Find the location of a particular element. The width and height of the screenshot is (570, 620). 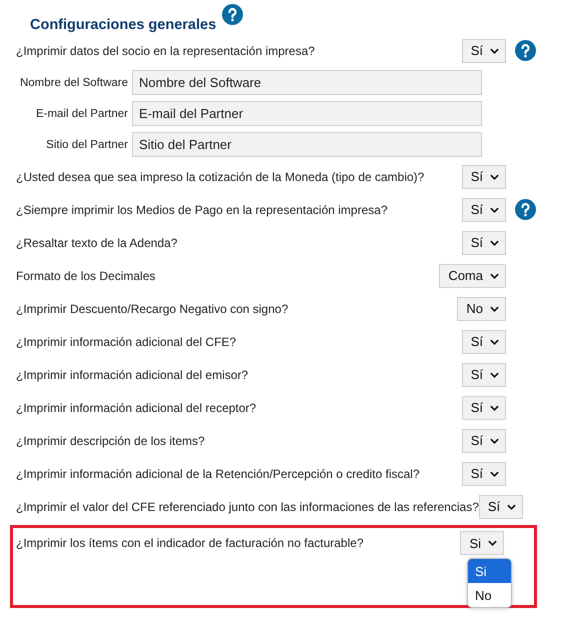

dropdown-option: No is located at coordinates (489, 595).